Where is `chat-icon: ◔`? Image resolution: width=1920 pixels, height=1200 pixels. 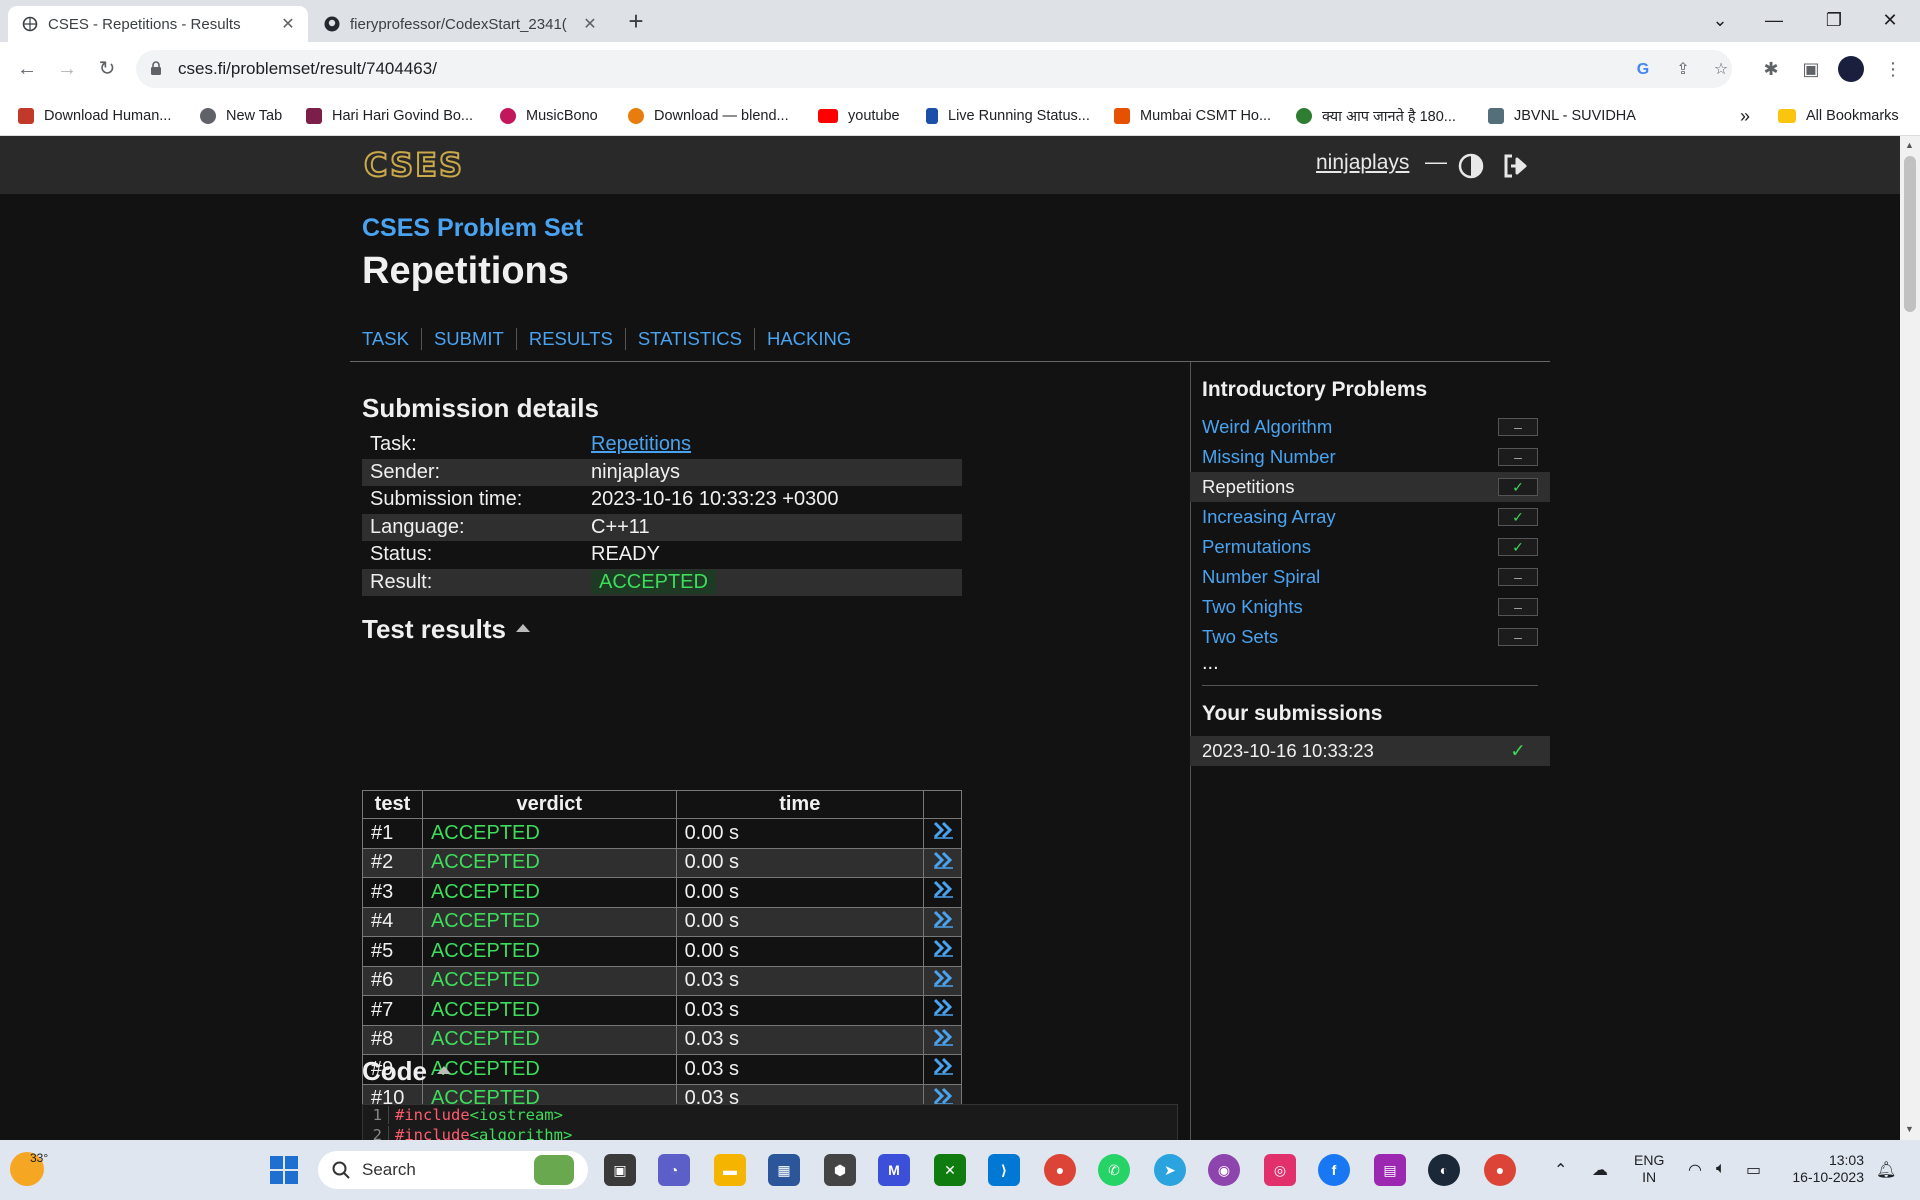
chat-icon: ◔ is located at coordinates (674, 1170).